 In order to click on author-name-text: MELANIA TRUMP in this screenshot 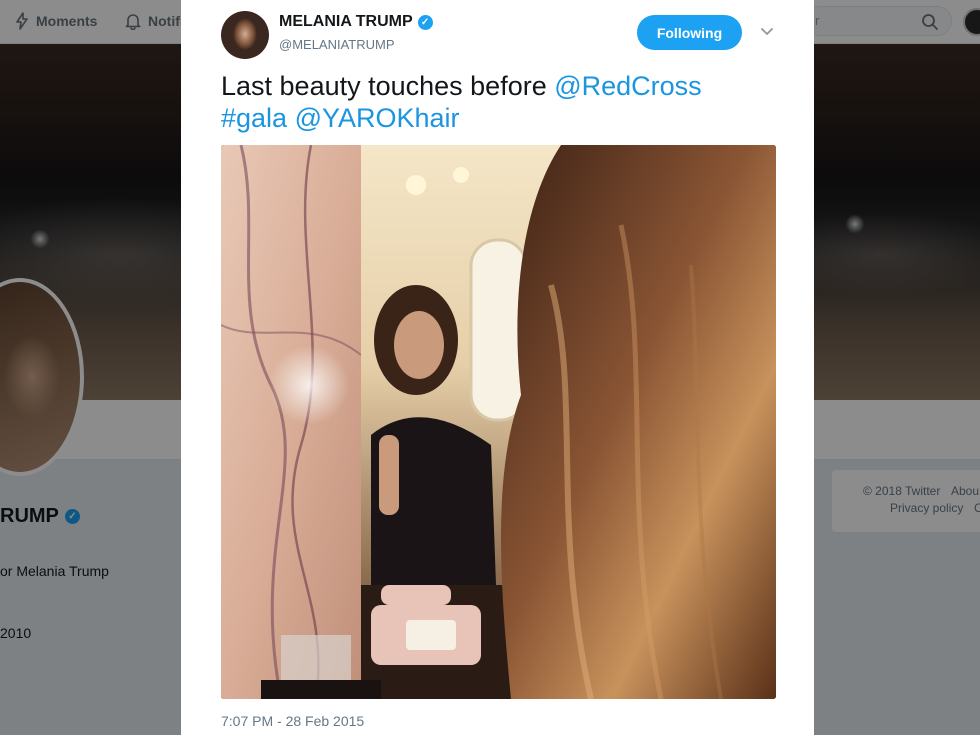, I will do `click(346, 21)`.